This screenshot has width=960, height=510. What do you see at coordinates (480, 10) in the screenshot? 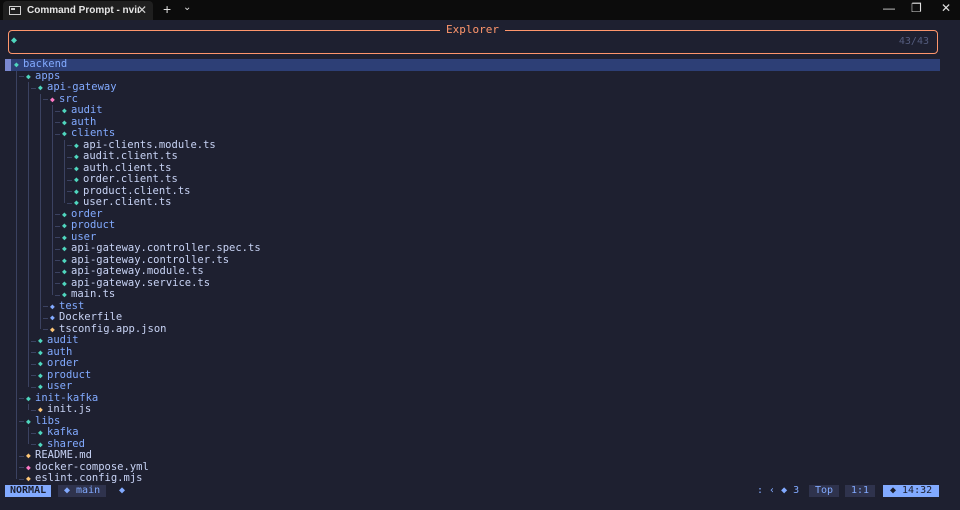
I see `window-titlebar: Command Prompt - nvim . ✕ + ⌄ — ❐ ✕` at bounding box center [480, 10].